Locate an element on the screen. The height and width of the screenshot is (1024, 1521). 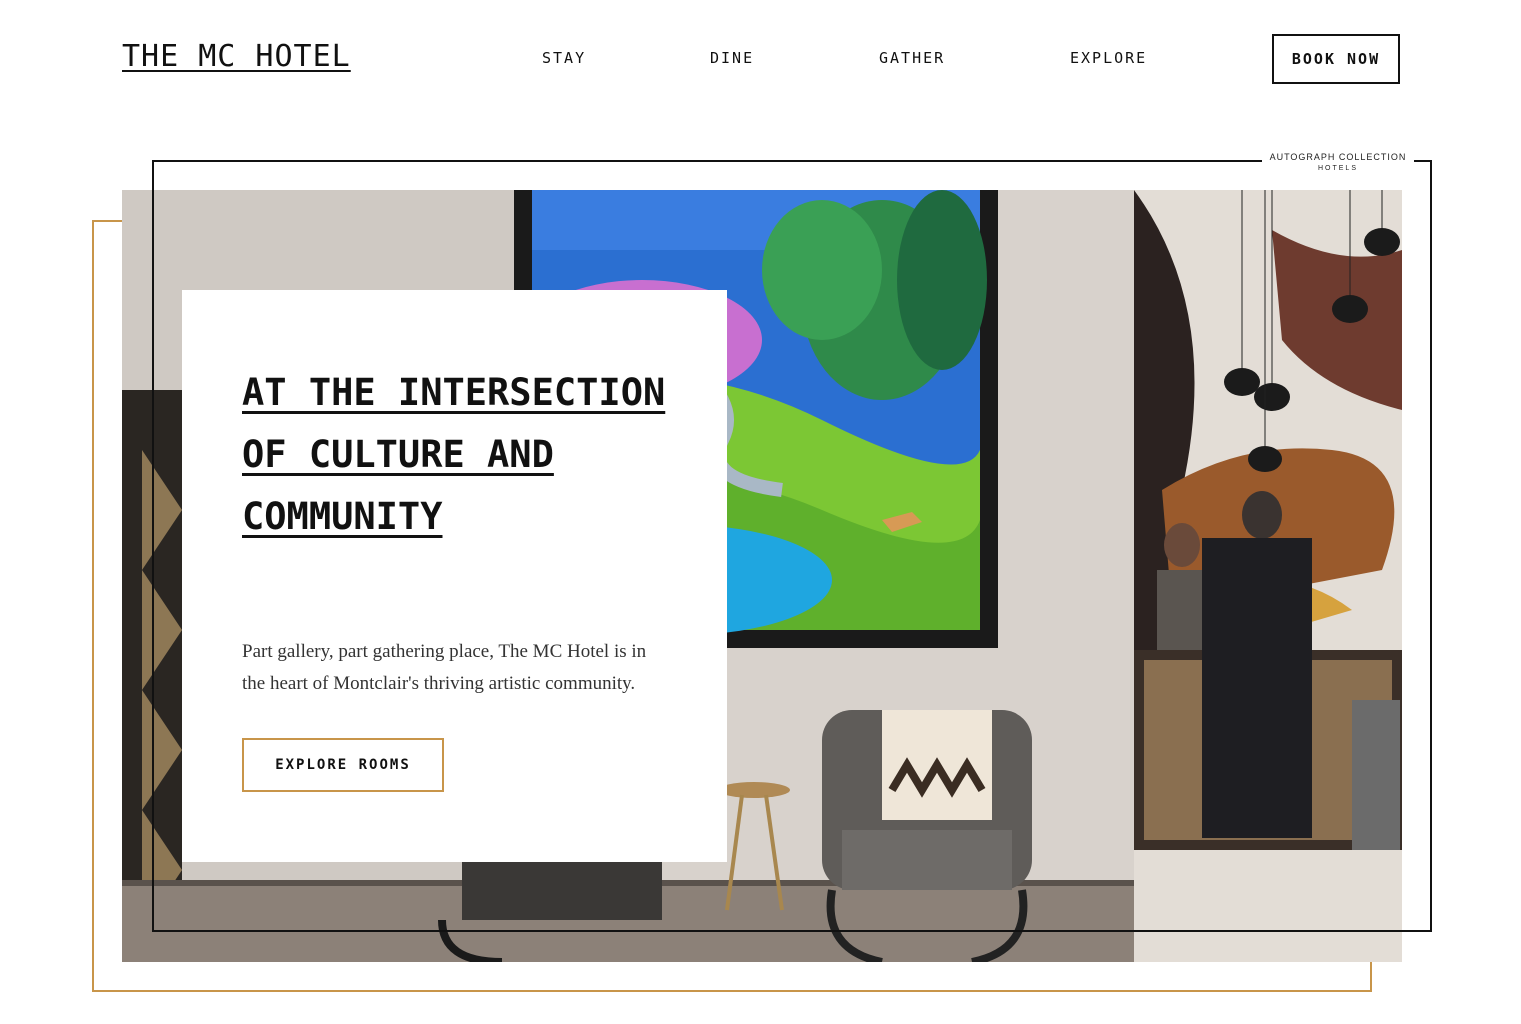
nav-item-gather: GATHER is located at coordinates (912, 58).